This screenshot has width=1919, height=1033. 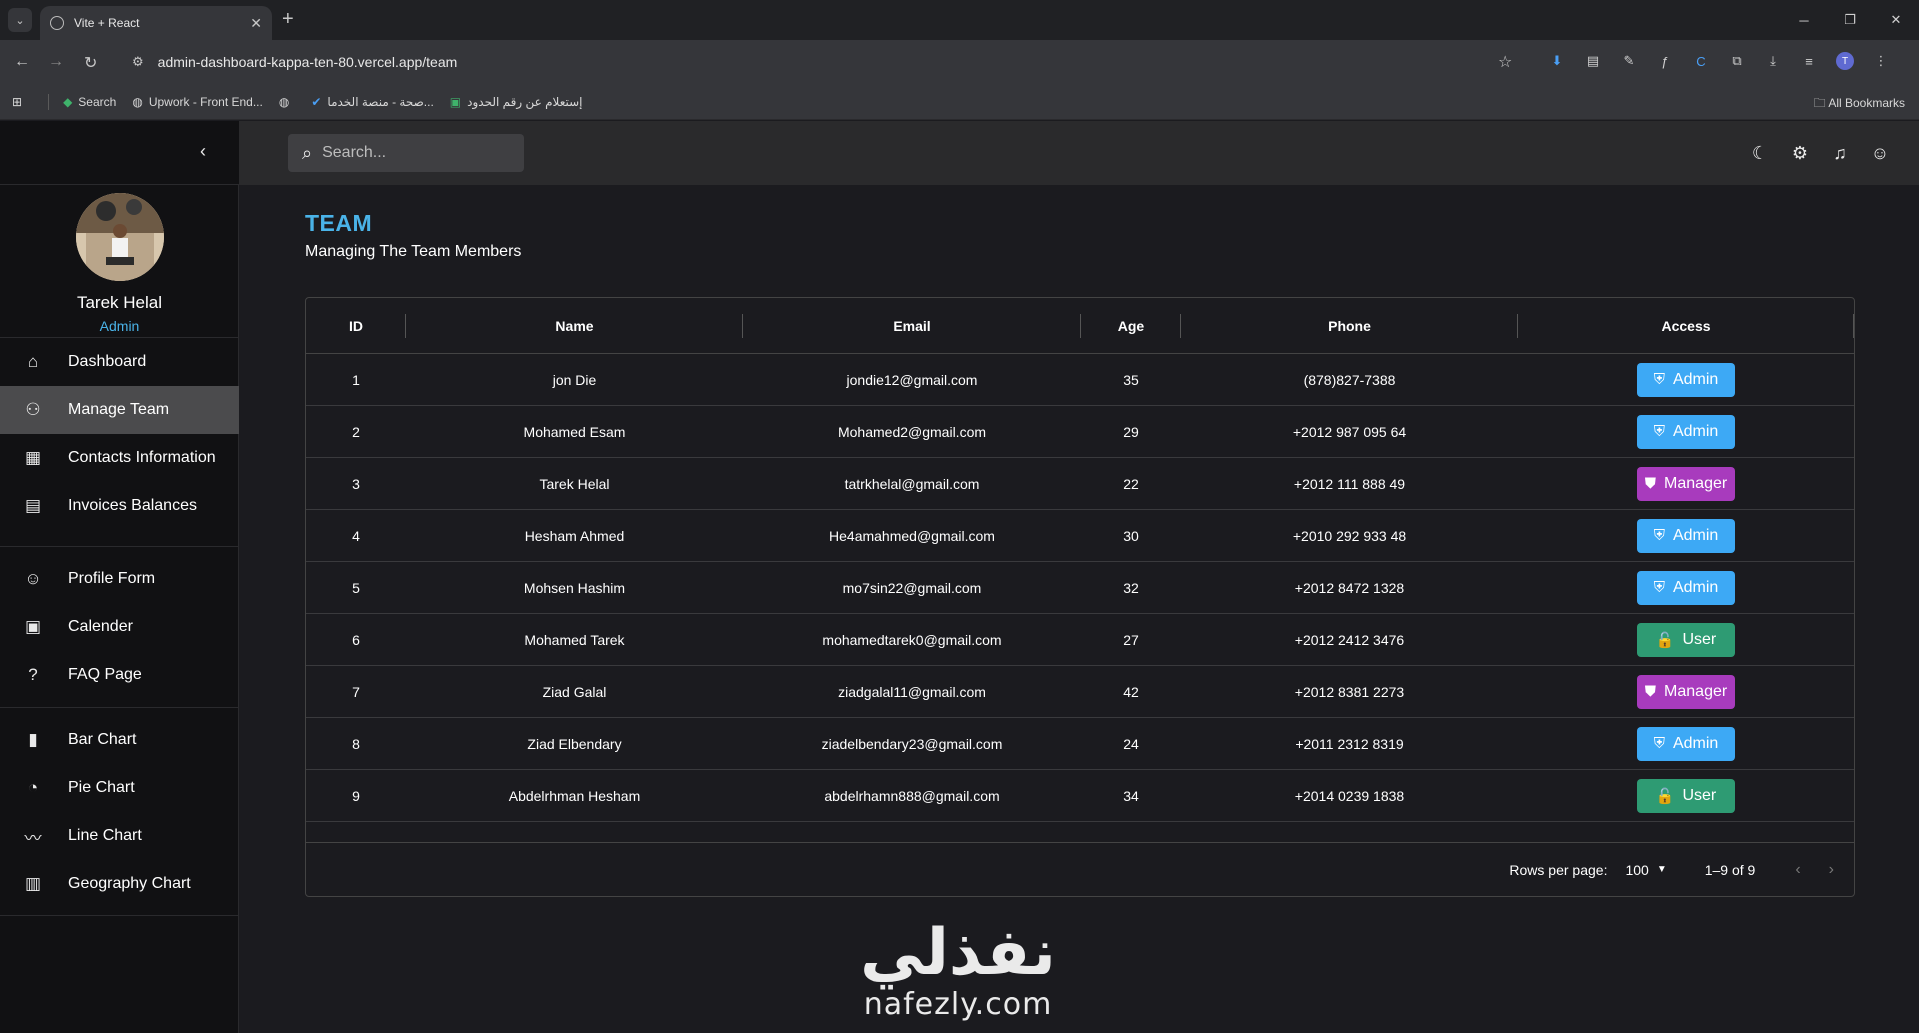 I want to click on sidebar-item-geography-chart: ▥ Geography Chart, so click(x=119, y=884).